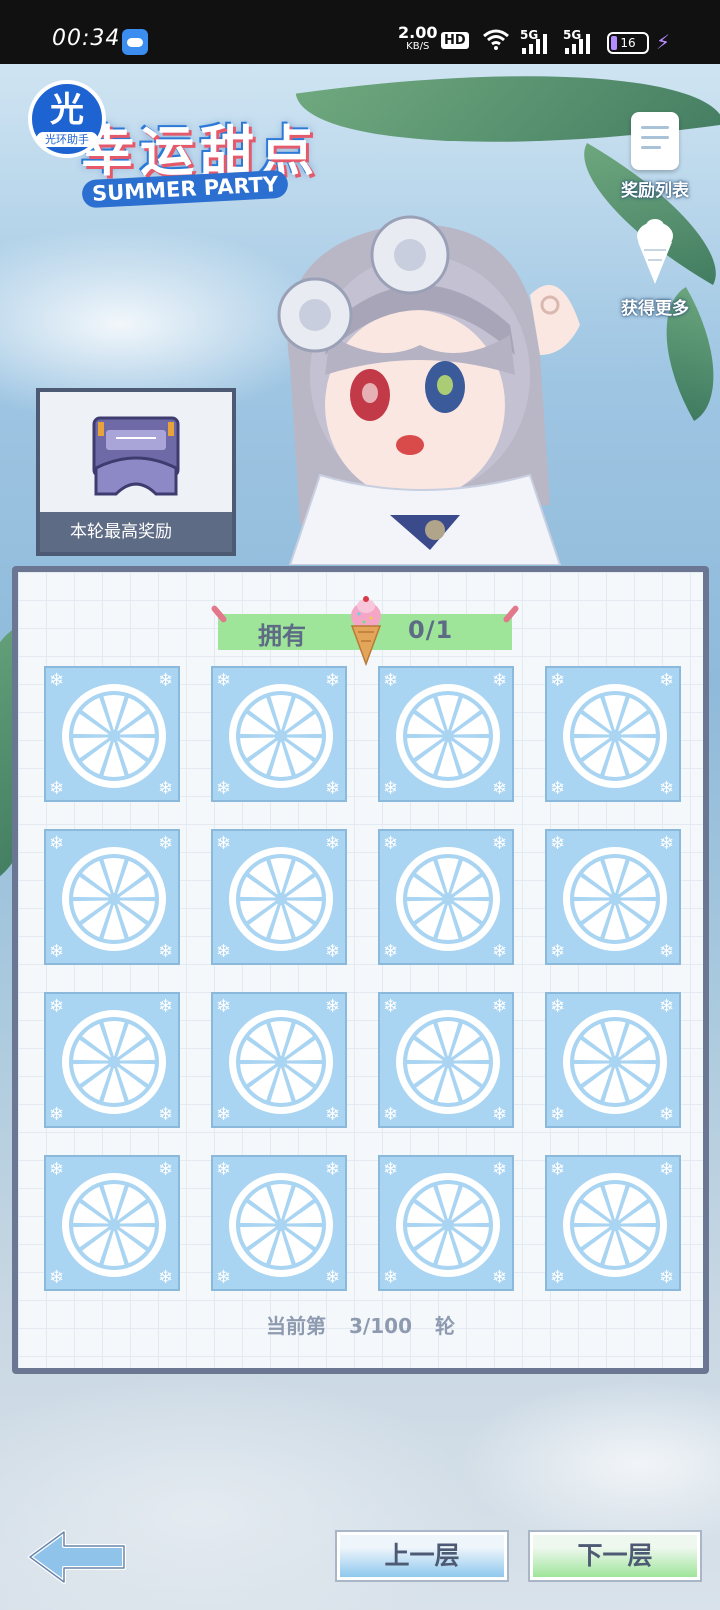 The width and height of the screenshot is (720, 1610). I want to click on round-suffix: 轮, so click(444, 1326).